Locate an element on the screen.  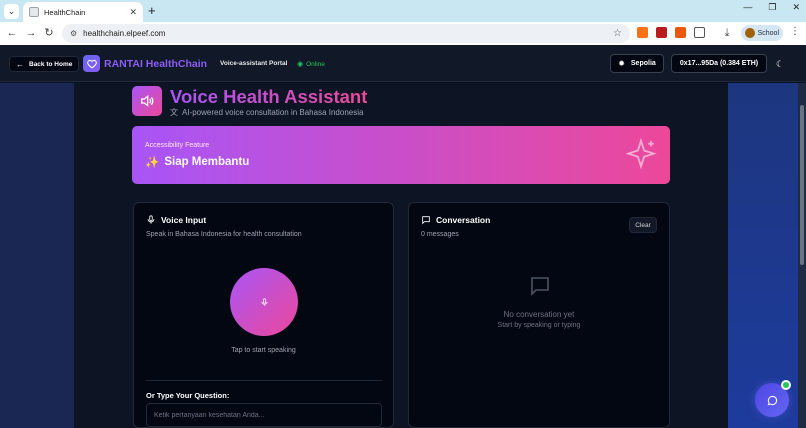
question-input is located at coordinates (264, 415).